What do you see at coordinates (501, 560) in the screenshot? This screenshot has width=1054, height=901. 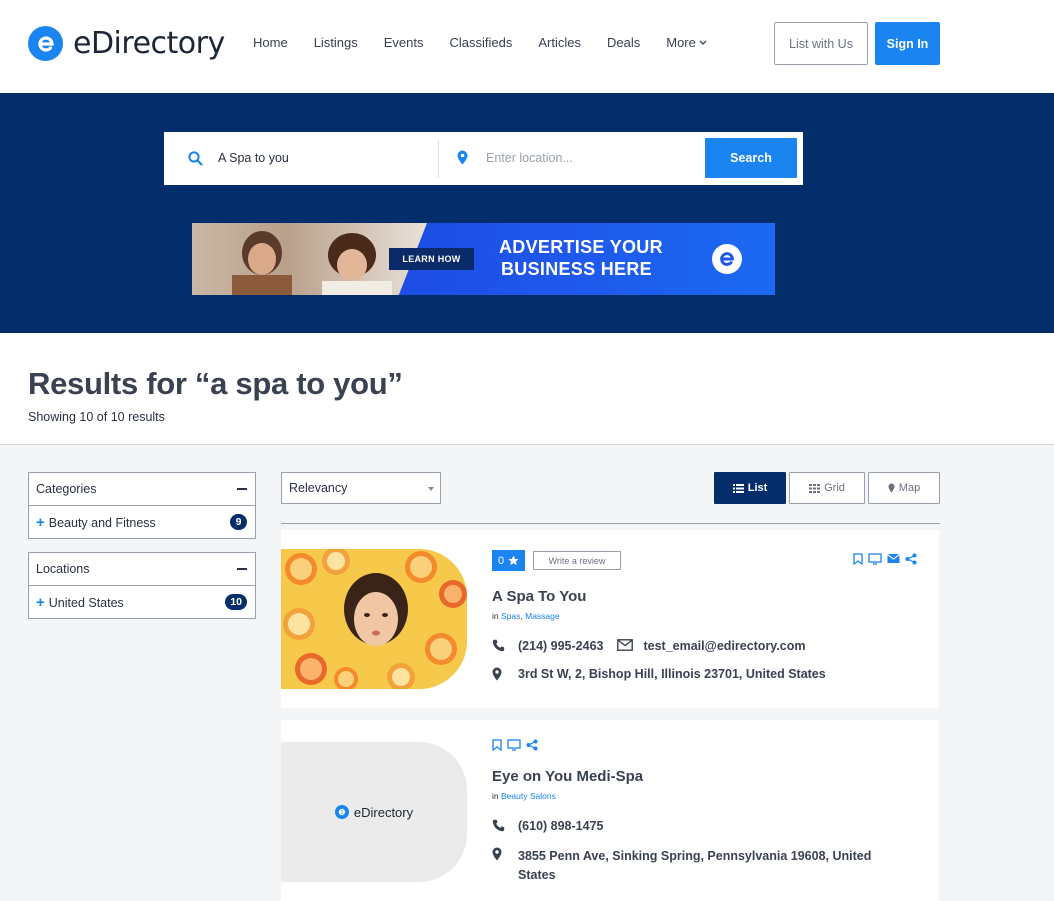 I see `rating-value: 0` at bounding box center [501, 560].